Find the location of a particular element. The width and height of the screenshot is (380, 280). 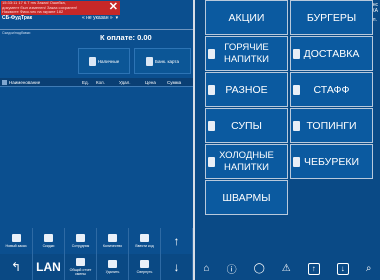

back-icon: ↰ is located at coordinates (16, 267).